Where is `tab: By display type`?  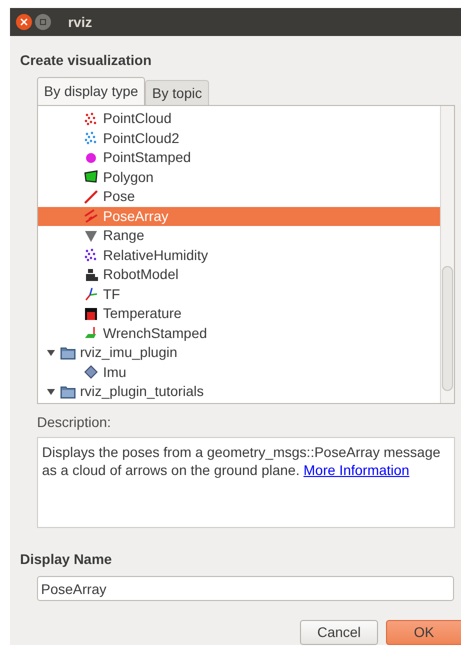 tab: By display type is located at coordinates (91, 91).